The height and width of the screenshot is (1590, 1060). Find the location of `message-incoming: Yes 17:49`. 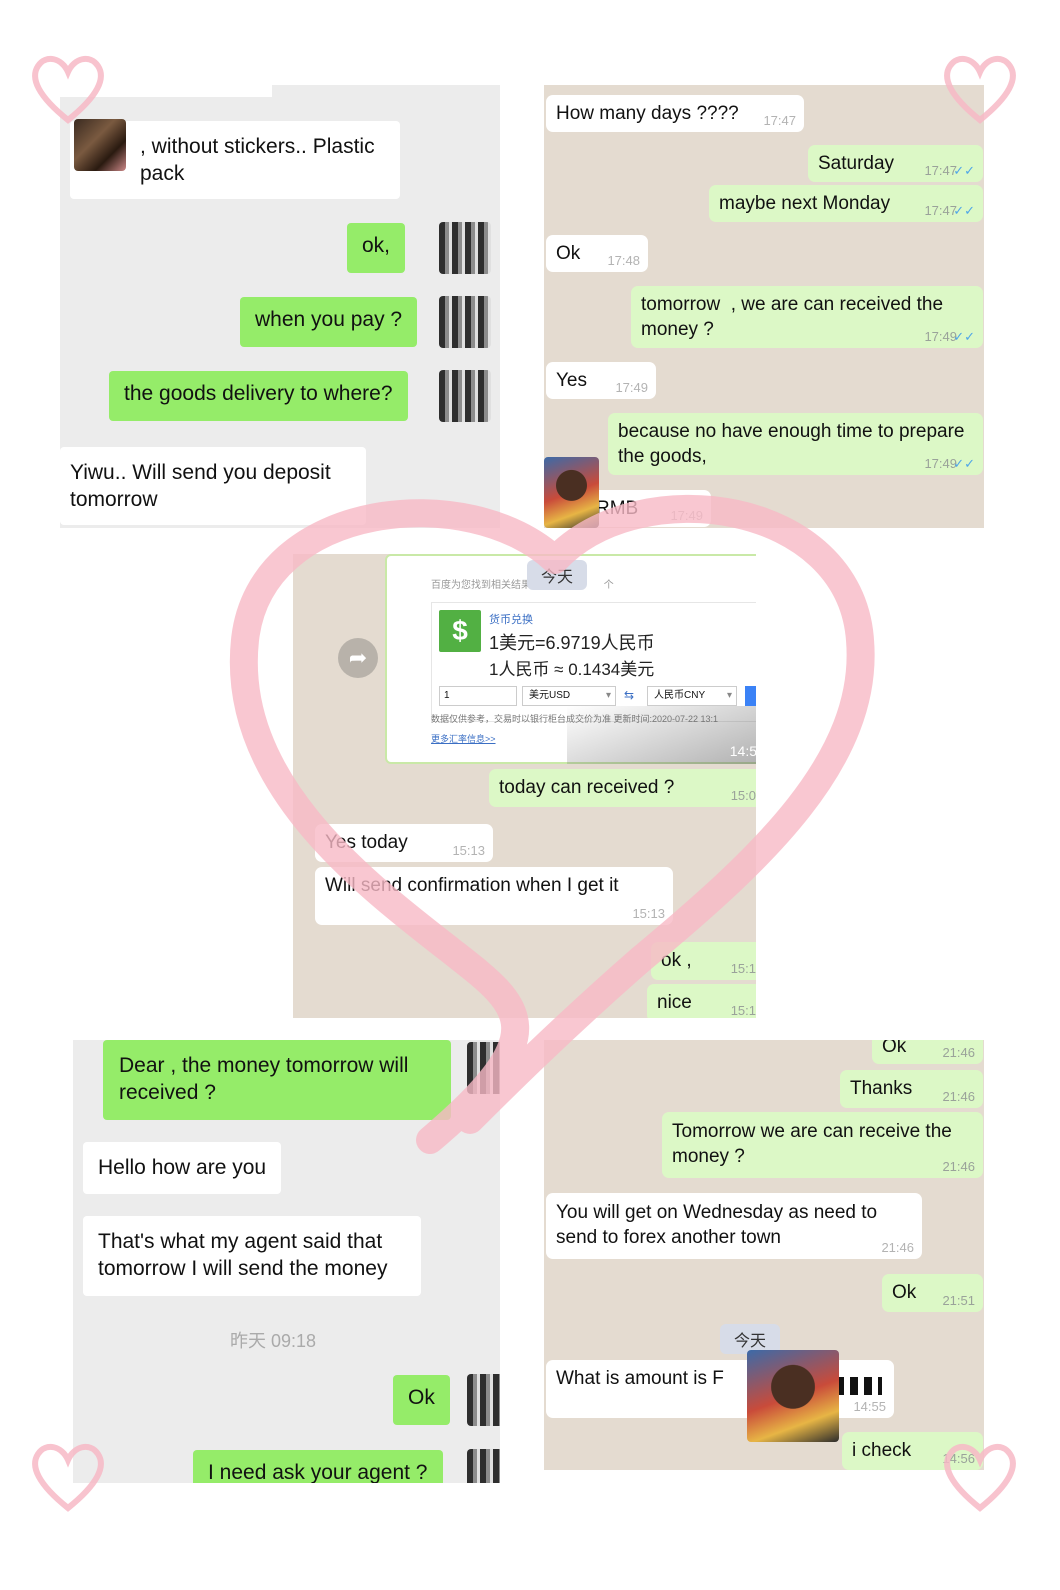

message-incoming: Yes 17:49 is located at coordinates (601, 380).